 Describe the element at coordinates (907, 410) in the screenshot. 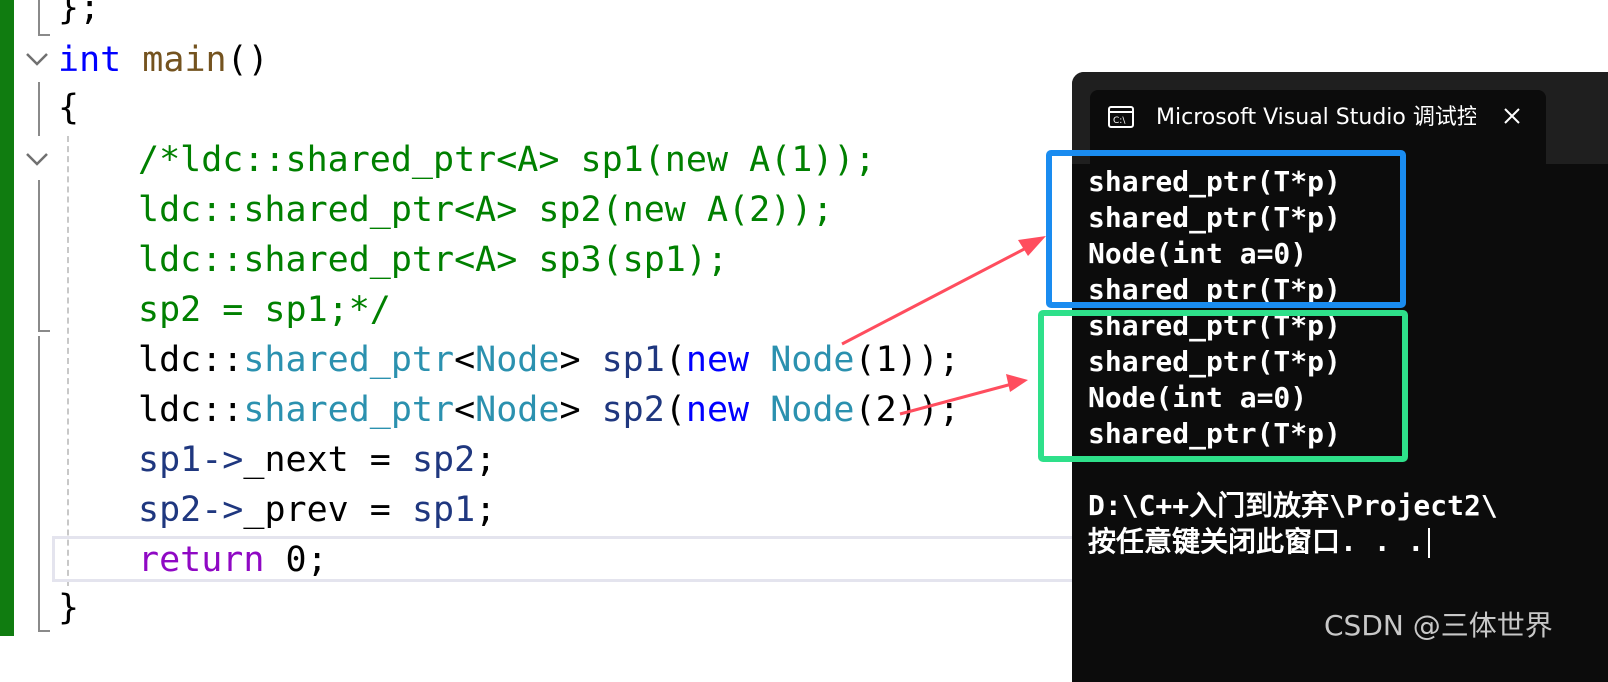

I see `code-token: (2));` at that location.